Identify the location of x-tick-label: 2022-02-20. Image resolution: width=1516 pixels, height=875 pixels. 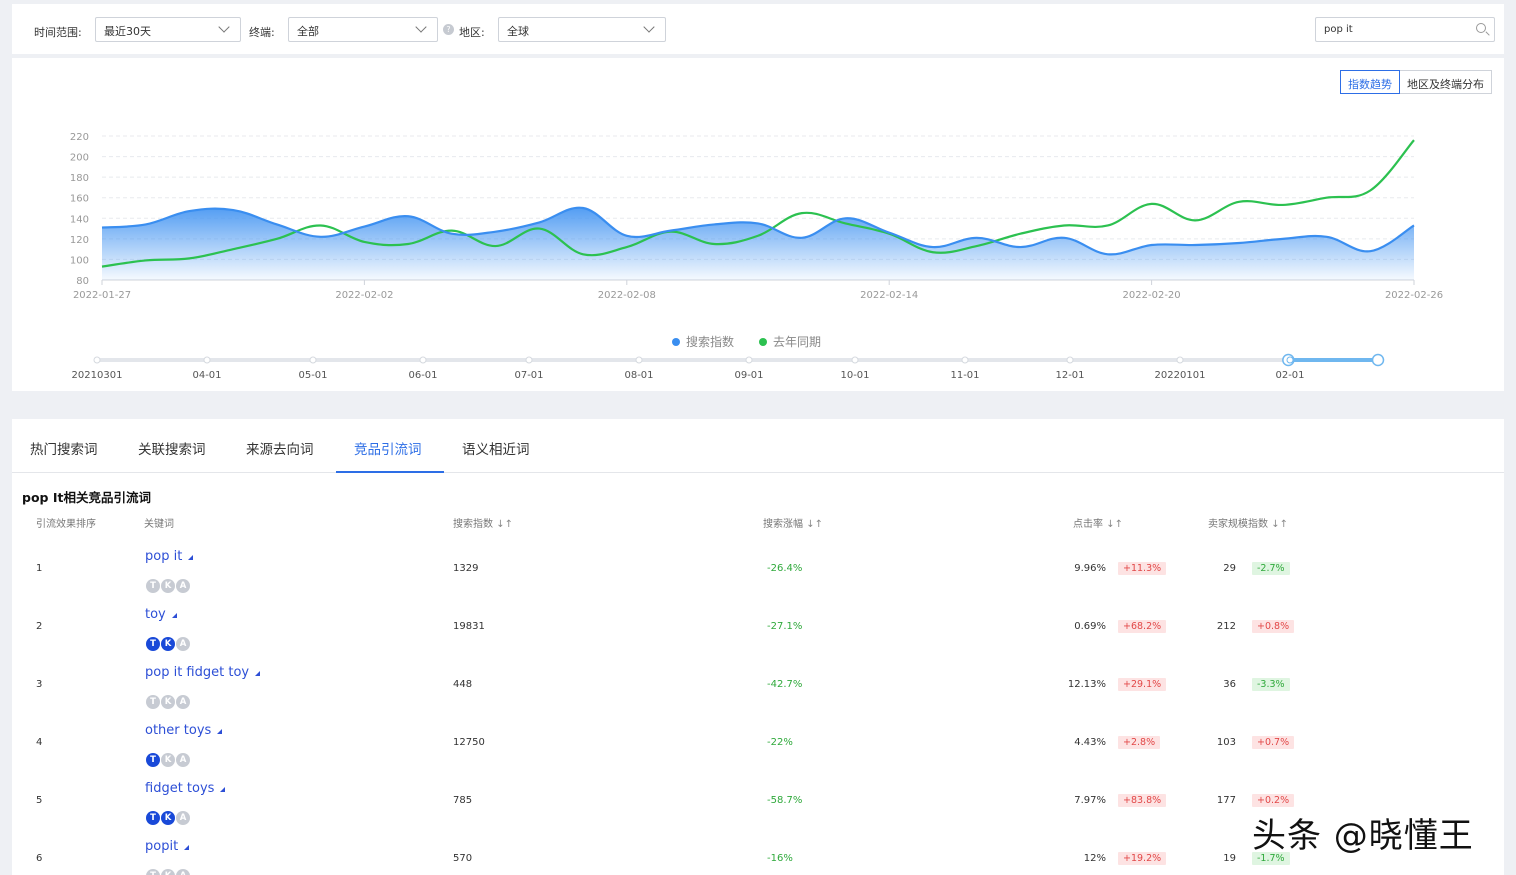
(1152, 295).